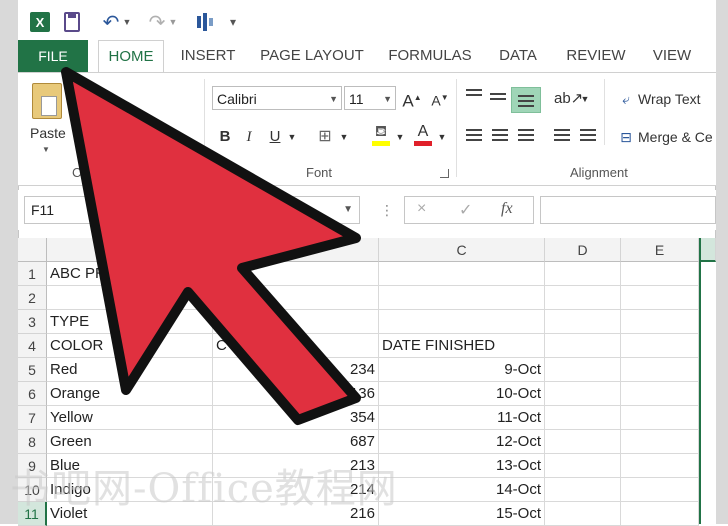 This screenshot has height=526, width=728. Describe the element at coordinates (381, 135) in the screenshot. I see `fill-color-icon: ⛾` at that location.